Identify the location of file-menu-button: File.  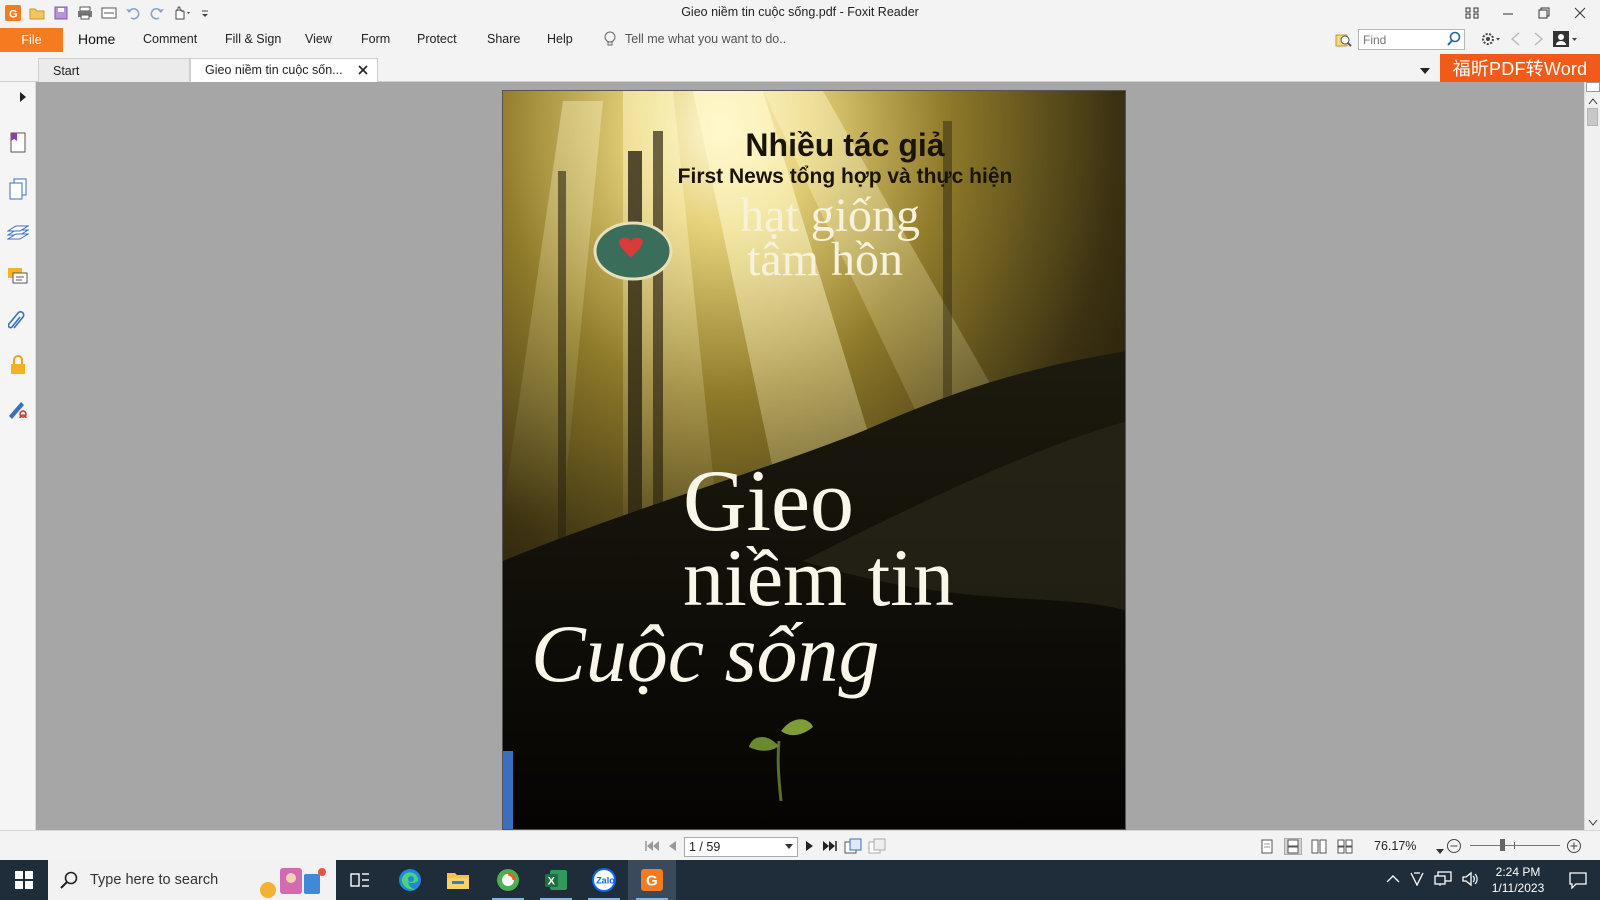
(31, 40).